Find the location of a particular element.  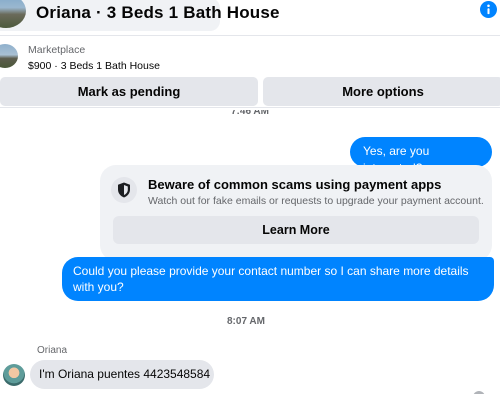

more-options-button: More options is located at coordinates (381, 91).